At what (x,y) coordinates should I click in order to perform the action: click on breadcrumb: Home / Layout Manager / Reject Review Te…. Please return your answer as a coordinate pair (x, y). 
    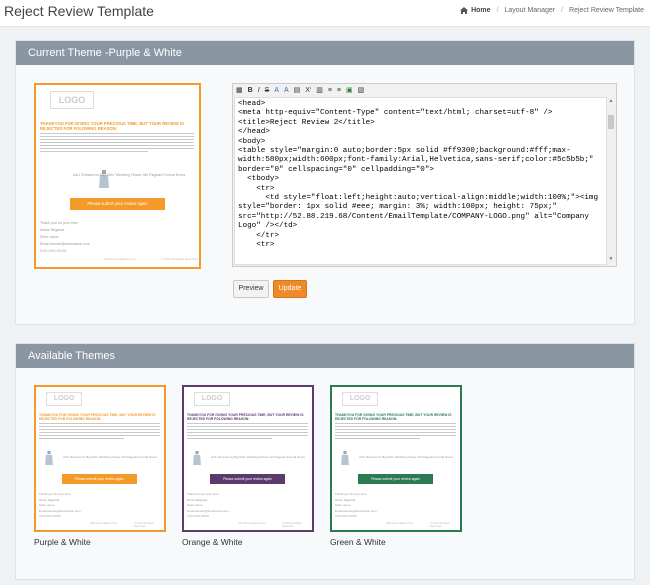
    Looking at the image, I should click on (552, 10).